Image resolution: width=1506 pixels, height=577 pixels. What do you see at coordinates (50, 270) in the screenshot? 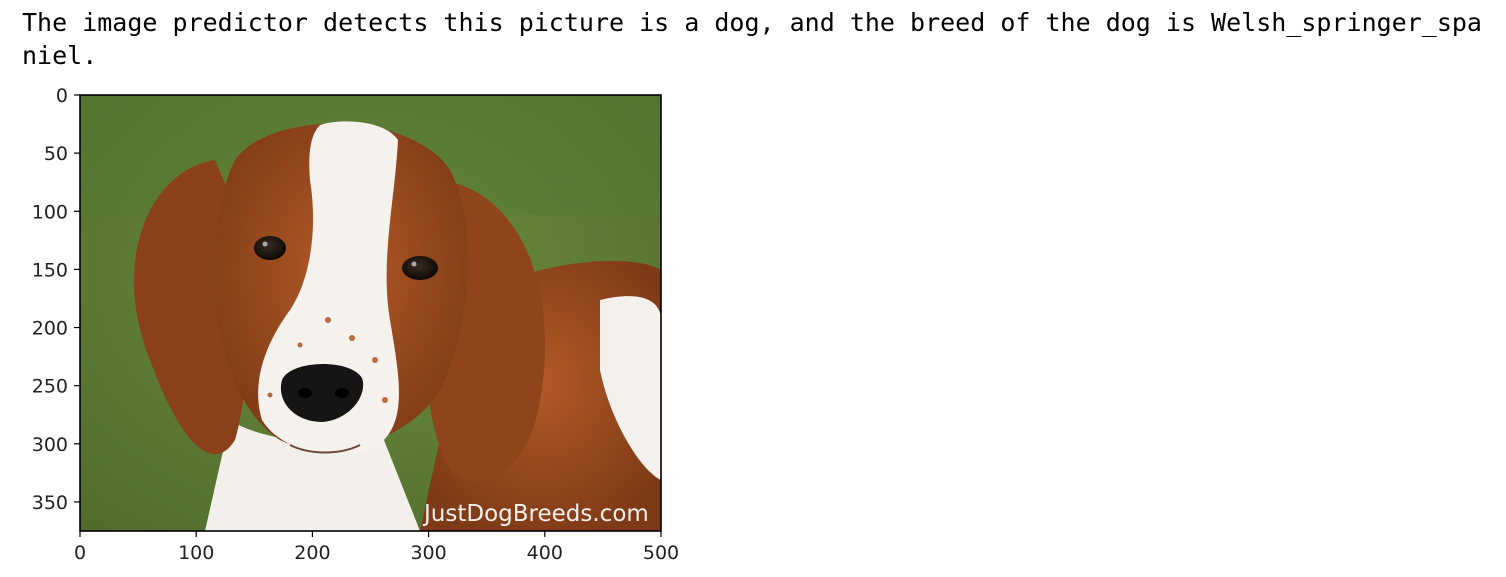
I see `y-tick-label: 150` at bounding box center [50, 270].